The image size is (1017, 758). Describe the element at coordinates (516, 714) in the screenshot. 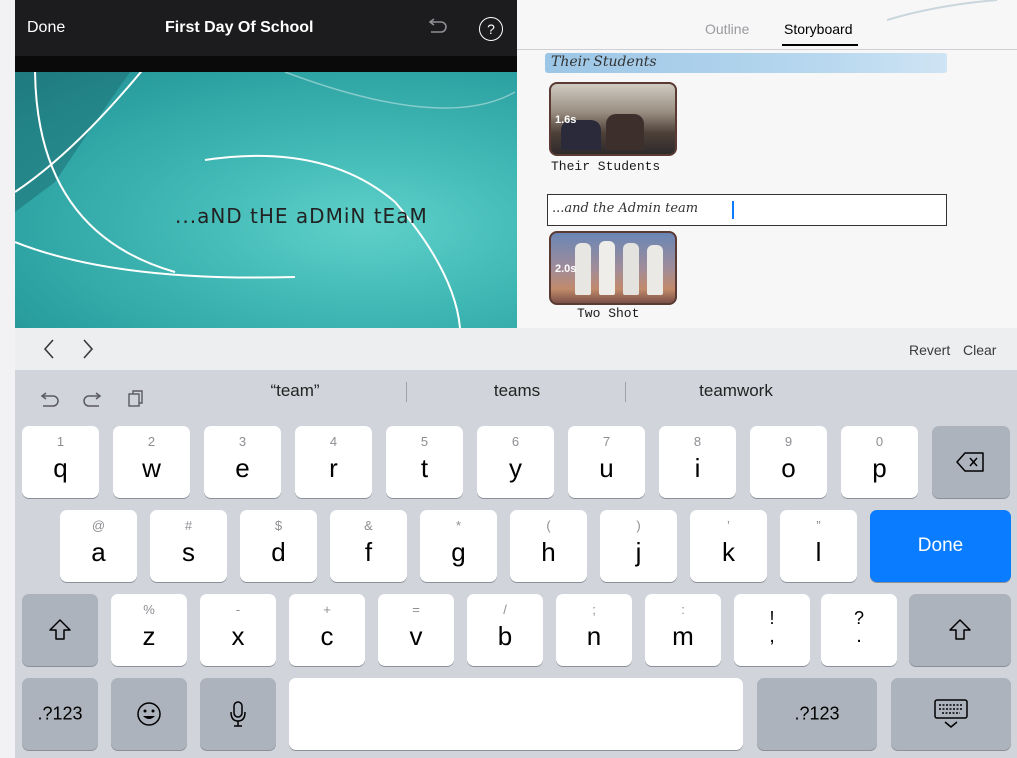

I see `space-bar` at that location.